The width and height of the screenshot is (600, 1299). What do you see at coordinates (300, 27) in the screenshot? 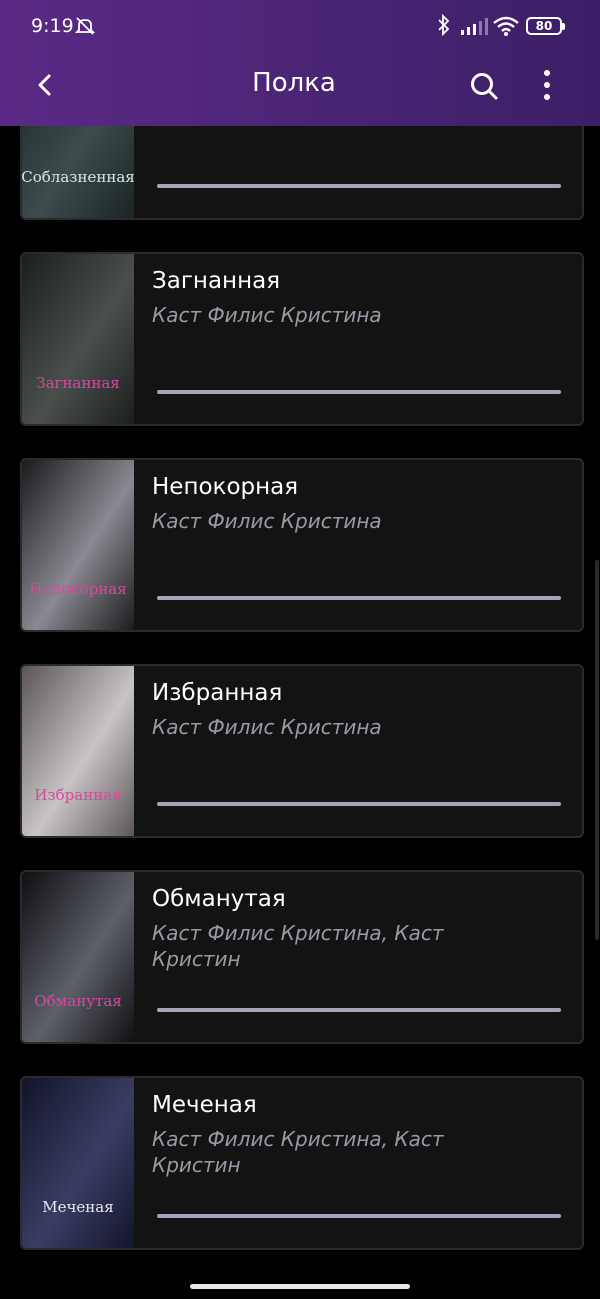
I see `status-bar: 9:19 80` at bounding box center [300, 27].